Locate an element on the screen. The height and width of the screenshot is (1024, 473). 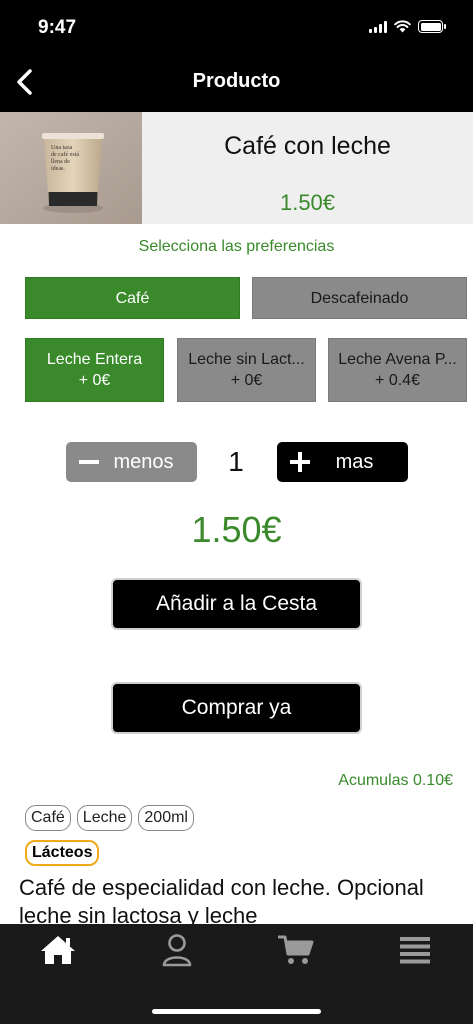
increase-label: mas is located at coordinates (354, 461).